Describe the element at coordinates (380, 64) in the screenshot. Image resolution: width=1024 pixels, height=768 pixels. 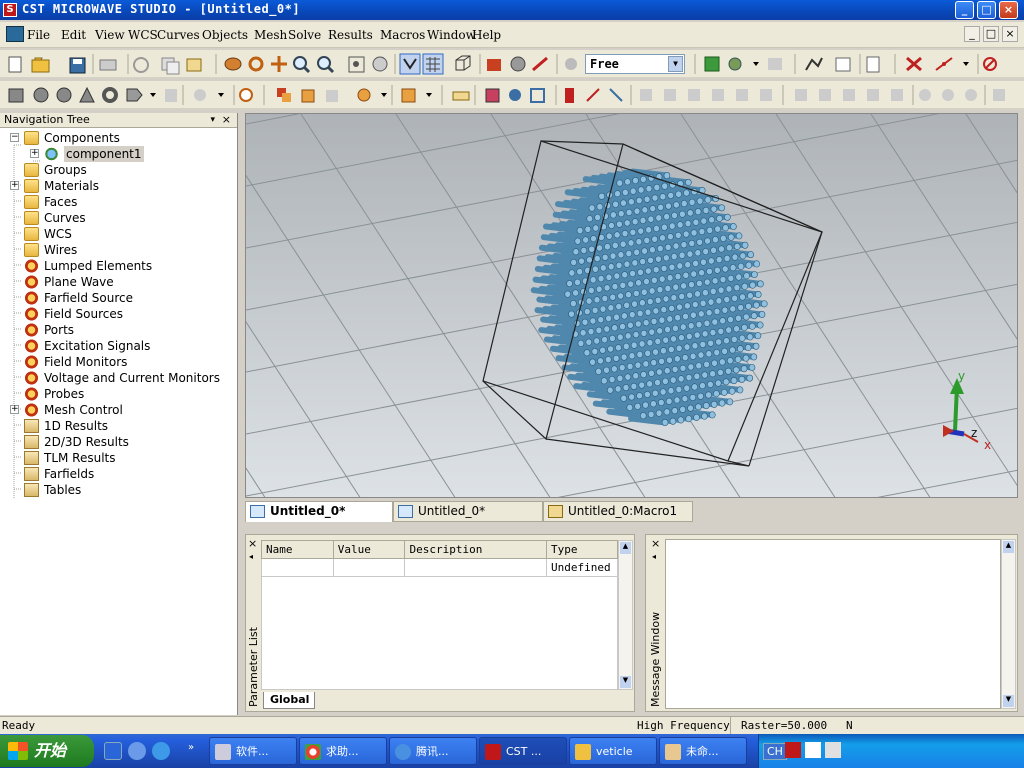
I see `camera-icon` at that location.